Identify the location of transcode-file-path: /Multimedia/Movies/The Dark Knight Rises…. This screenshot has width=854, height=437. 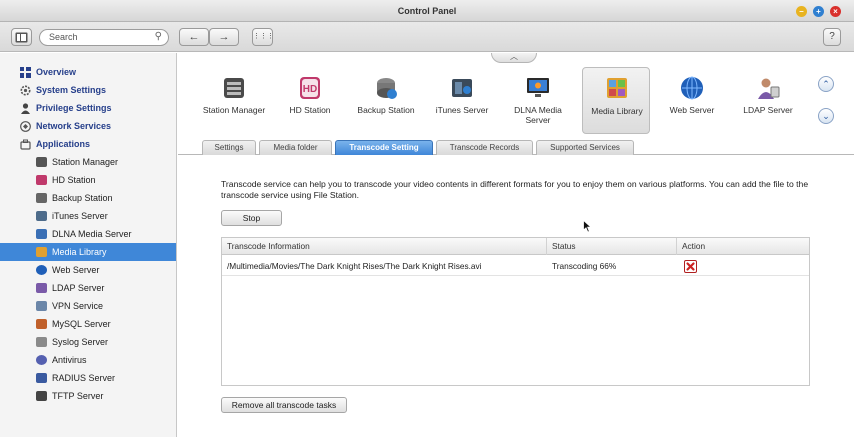
(354, 266).